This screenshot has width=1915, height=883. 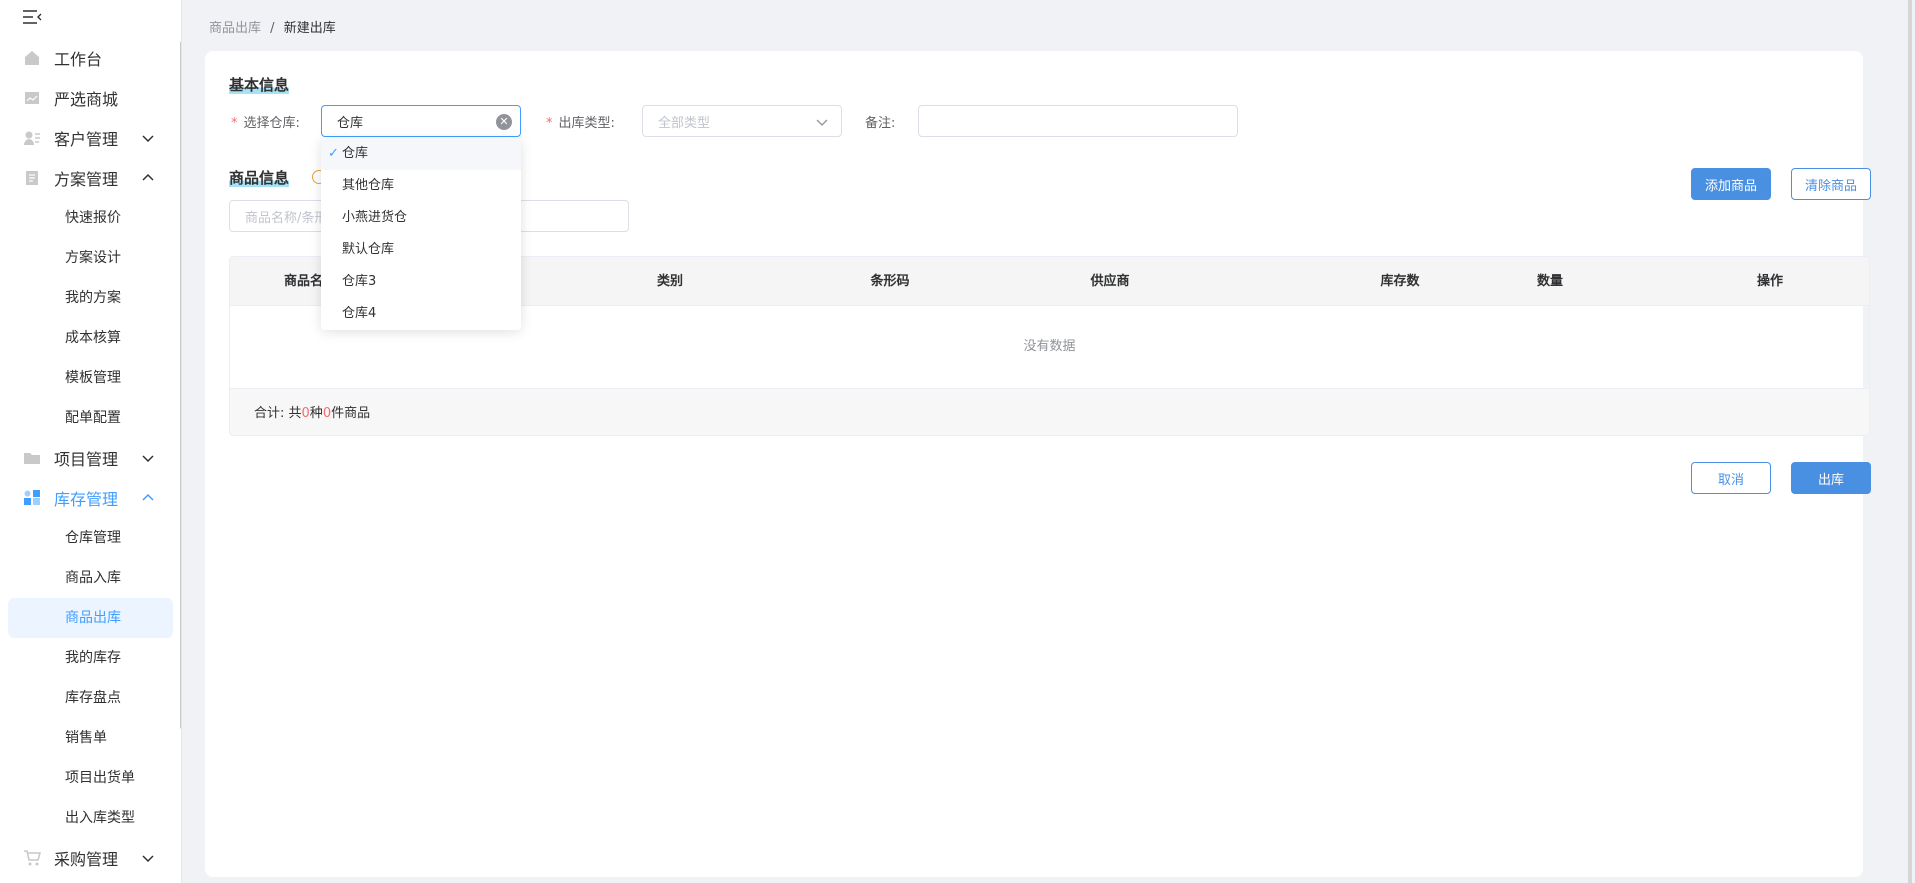 What do you see at coordinates (90, 298) in the screenshot?
I see `sub-item-my-plans: 我的方案` at bounding box center [90, 298].